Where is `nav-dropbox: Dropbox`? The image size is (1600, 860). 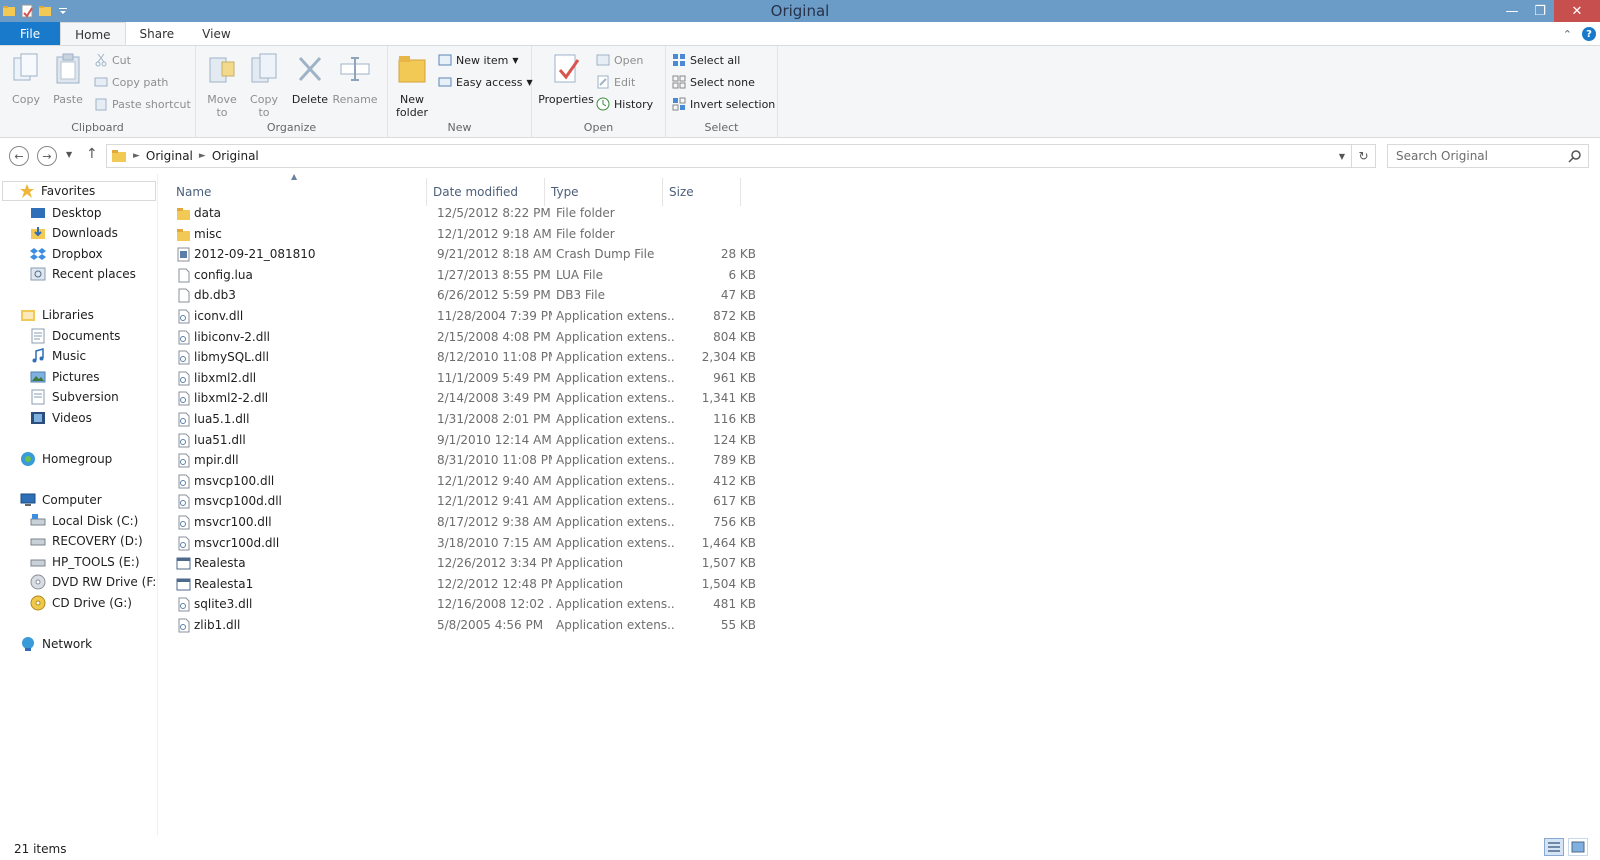 nav-dropbox: Dropbox is located at coordinates (66, 254).